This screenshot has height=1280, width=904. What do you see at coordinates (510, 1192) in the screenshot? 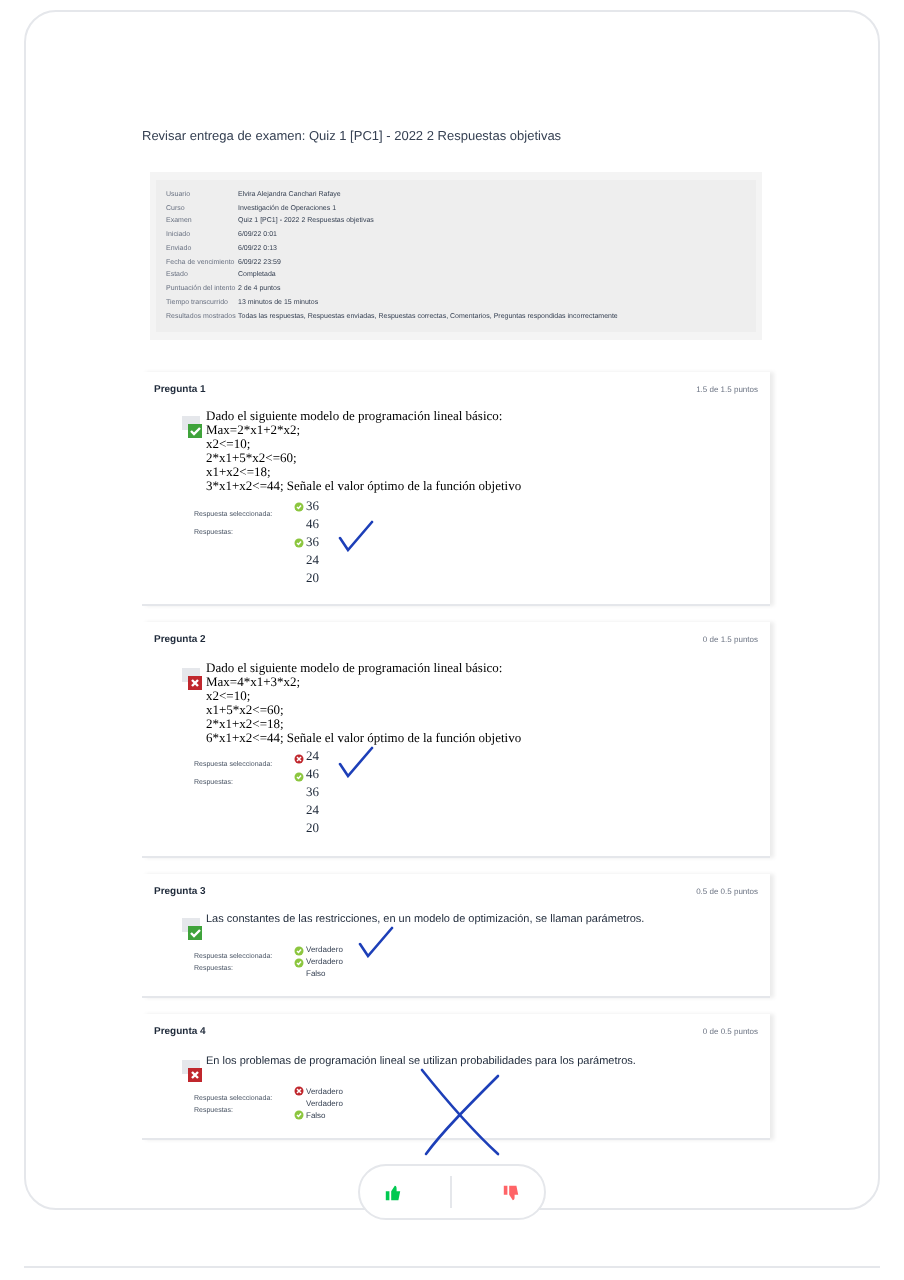
I see `thumbs-down-button` at bounding box center [510, 1192].